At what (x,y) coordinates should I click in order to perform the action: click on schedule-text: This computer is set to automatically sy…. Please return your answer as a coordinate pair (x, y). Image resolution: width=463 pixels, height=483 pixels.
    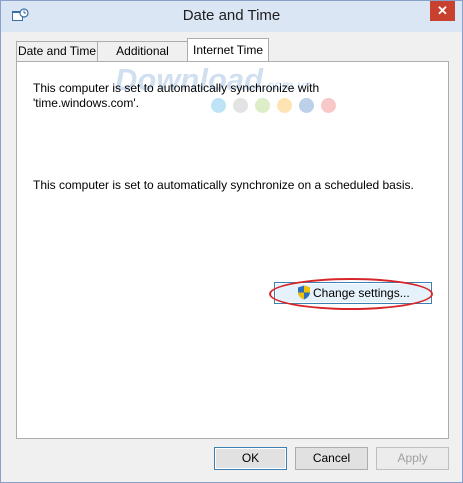
    Looking at the image, I should click on (223, 185).